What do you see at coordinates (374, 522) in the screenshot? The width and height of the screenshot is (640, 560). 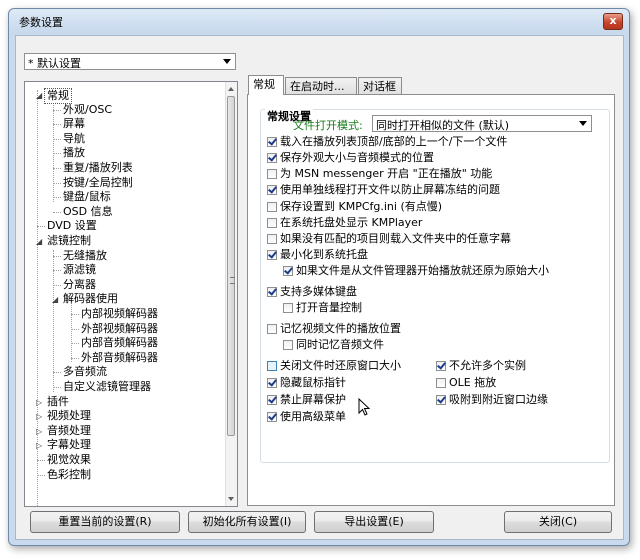 I see `export-button: 导出设置(E)` at bounding box center [374, 522].